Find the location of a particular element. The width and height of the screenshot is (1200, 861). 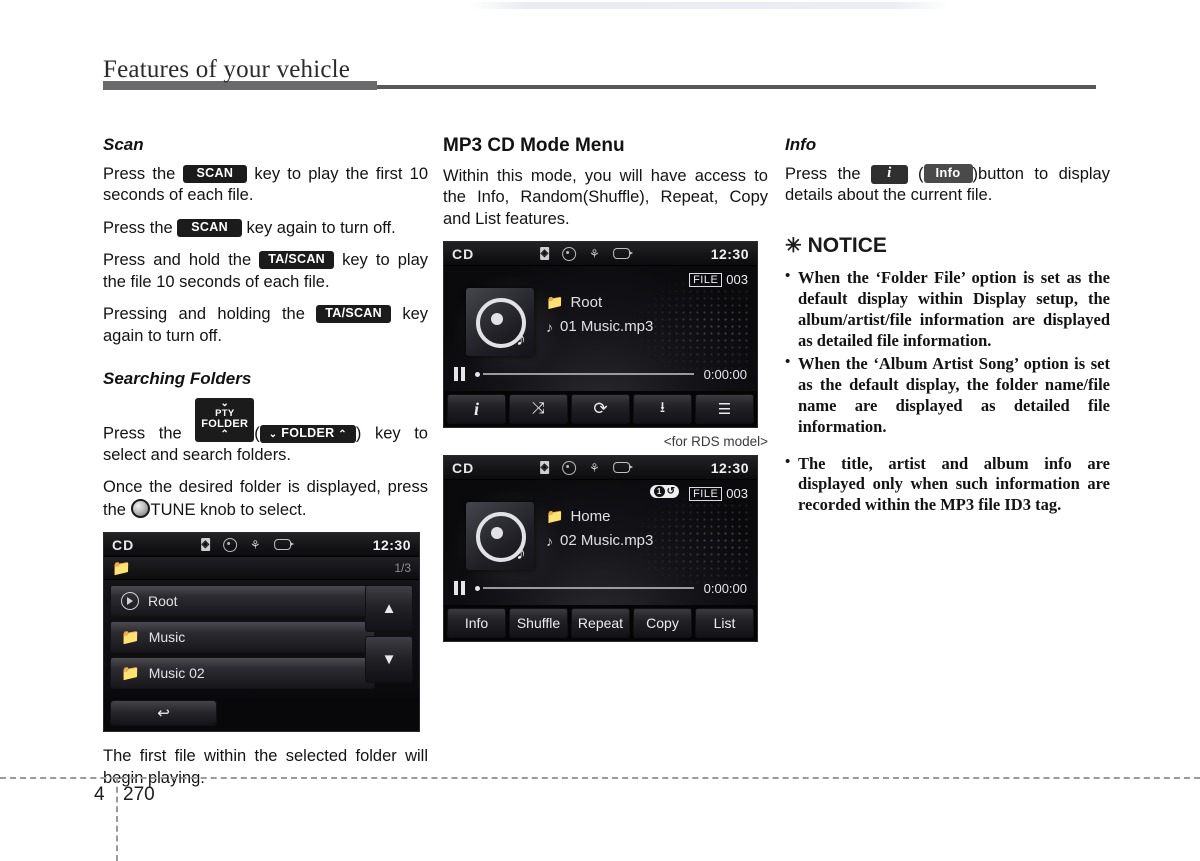

notice-heading-label: NOTICE is located at coordinates (847, 245).